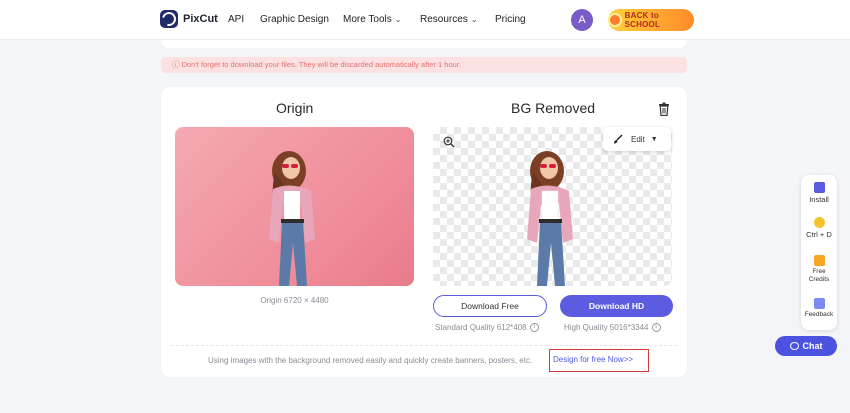 The width and height of the screenshot is (850, 413). What do you see at coordinates (295, 108) in the screenshot?
I see `origin-title: Origin` at bounding box center [295, 108].